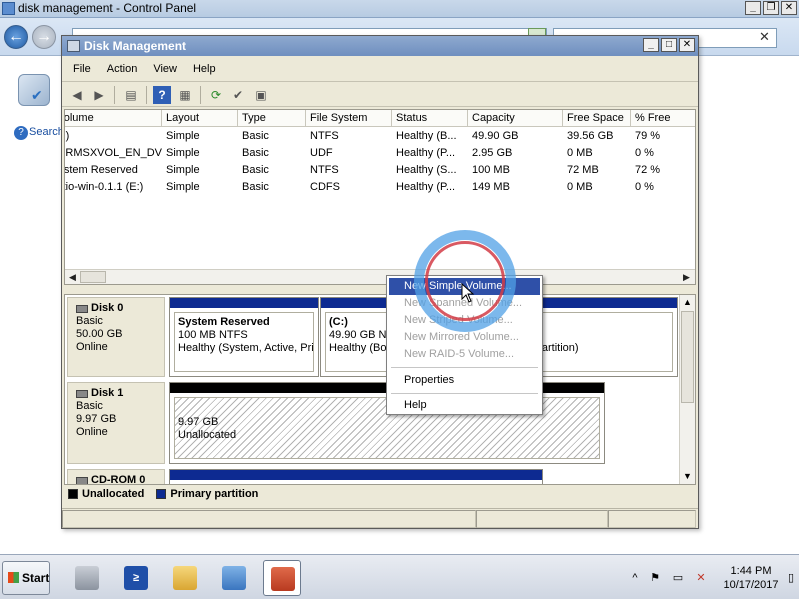  Describe the element at coordinates (430, 118) in the screenshot. I see `column-header-status: Status` at that location.